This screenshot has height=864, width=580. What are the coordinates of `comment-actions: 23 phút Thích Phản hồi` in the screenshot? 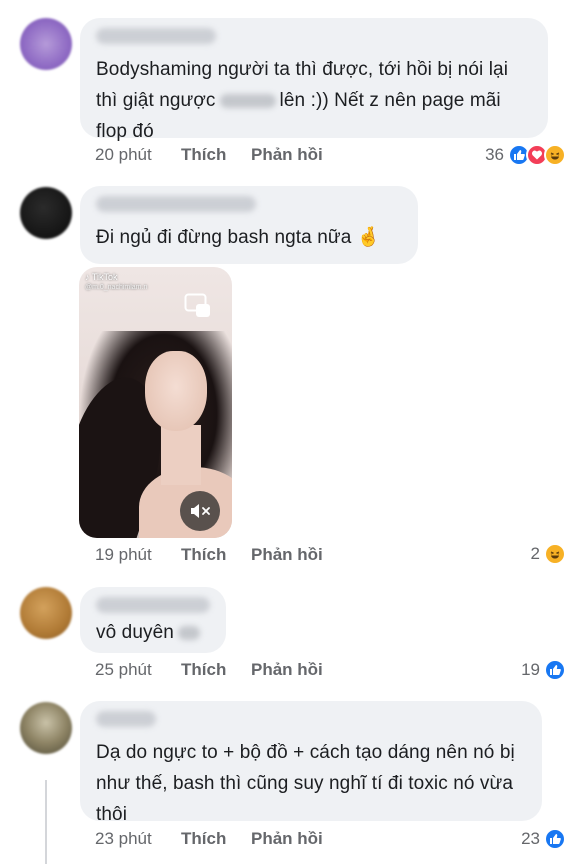 It's located at (209, 839).